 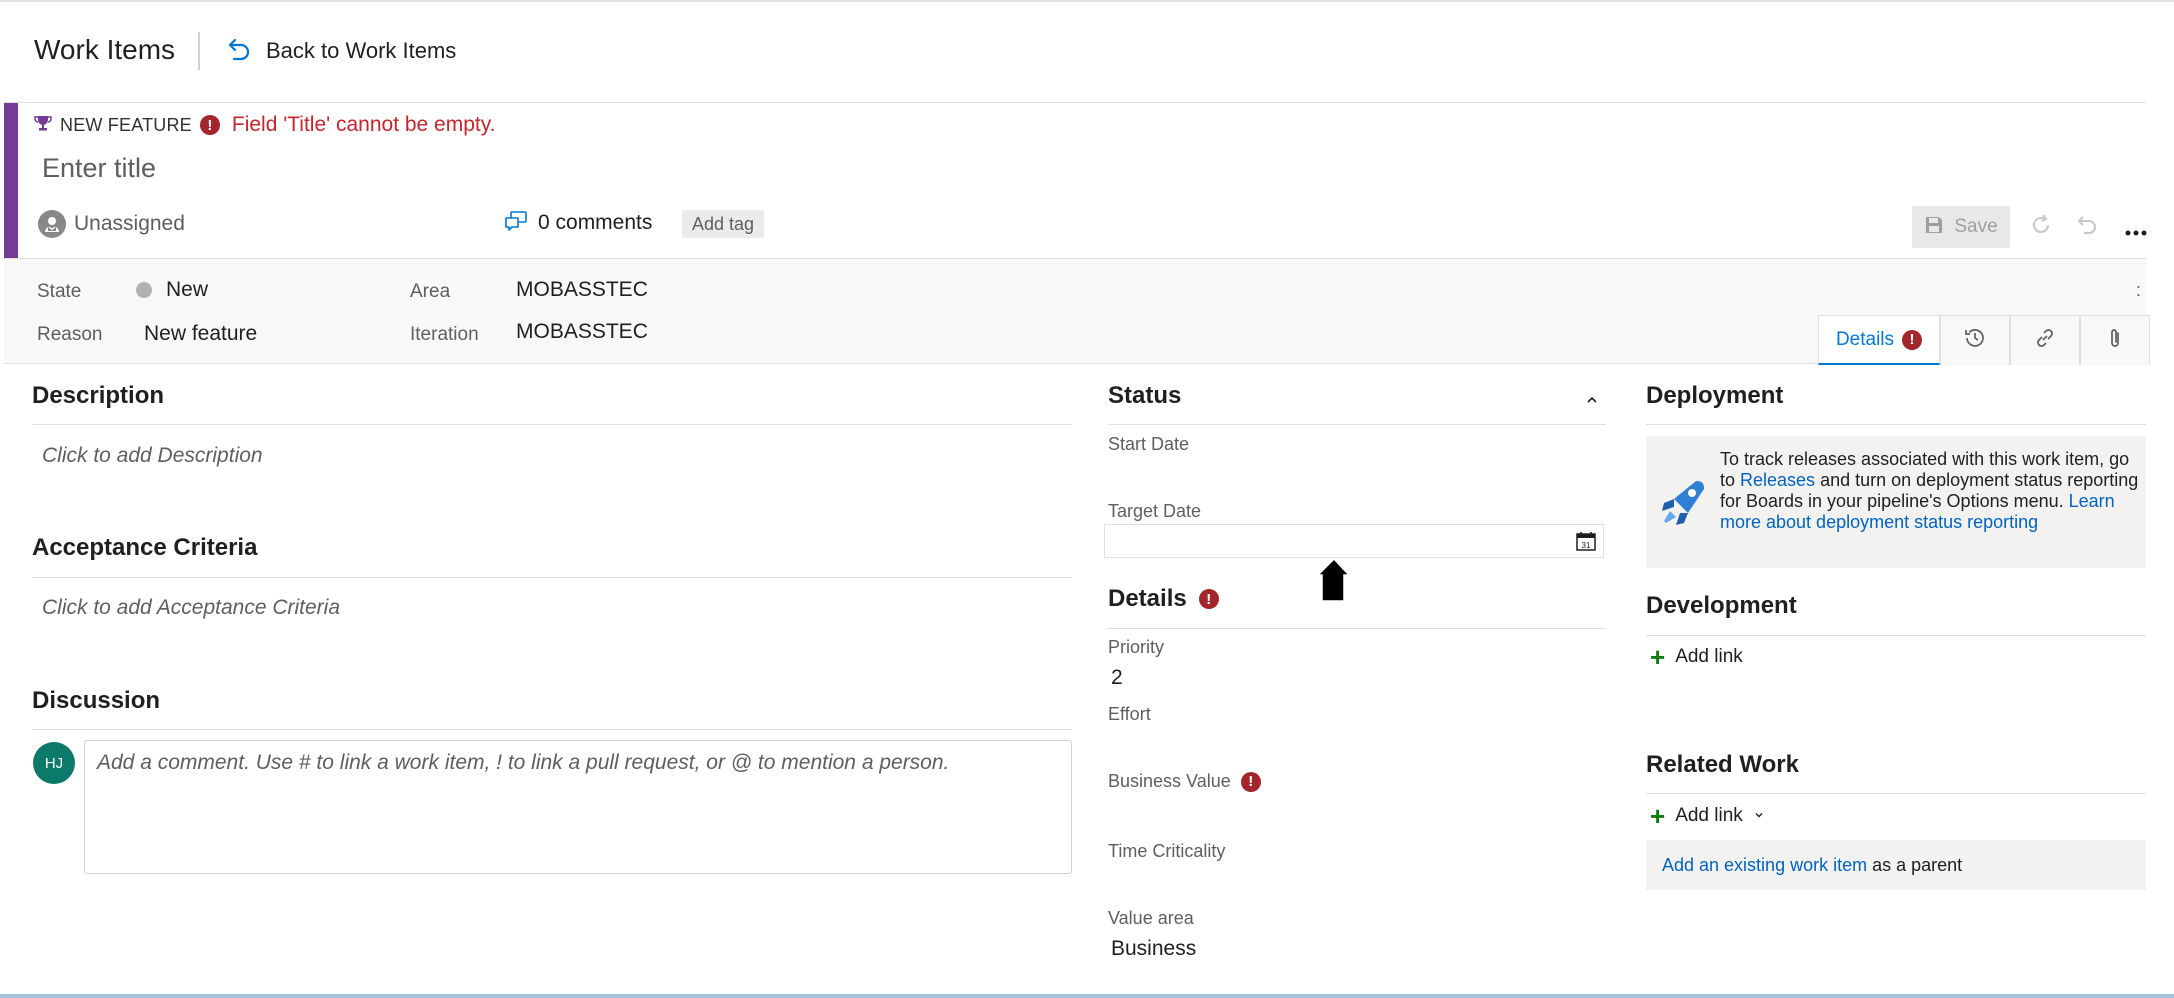 What do you see at coordinates (59, 291) in the screenshot?
I see `state-label: State` at bounding box center [59, 291].